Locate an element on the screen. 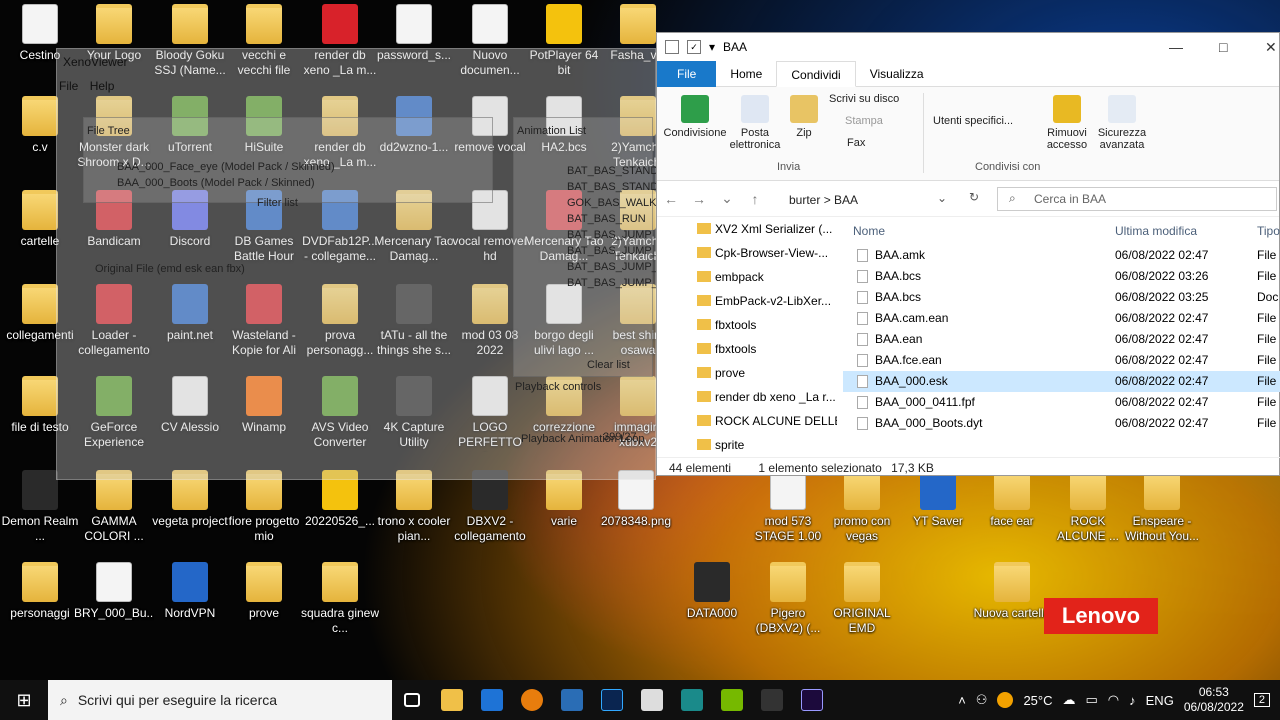 The width and height of the screenshot is (1280, 720). network-icon: ◠ is located at coordinates (1113, 700).